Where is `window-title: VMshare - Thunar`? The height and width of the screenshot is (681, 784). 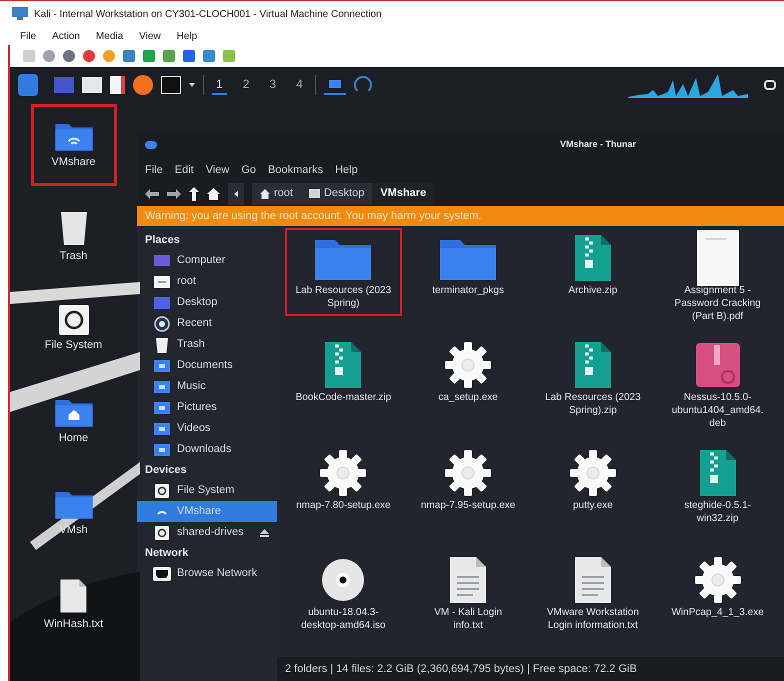 window-title: VMshare - Thunar is located at coordinates (598, 145).